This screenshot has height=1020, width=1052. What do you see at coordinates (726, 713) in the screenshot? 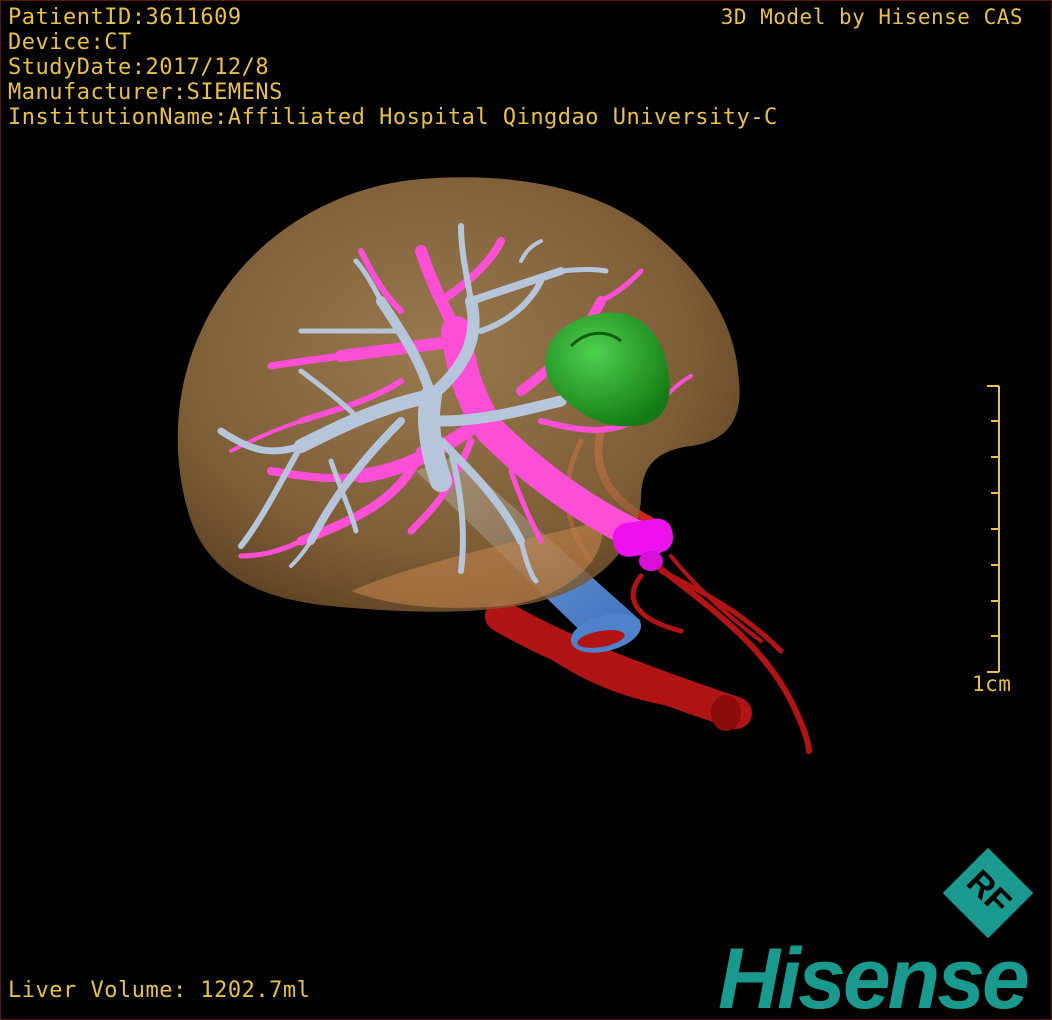
I see `artery-end-cap` at bounding box center [726, 713].